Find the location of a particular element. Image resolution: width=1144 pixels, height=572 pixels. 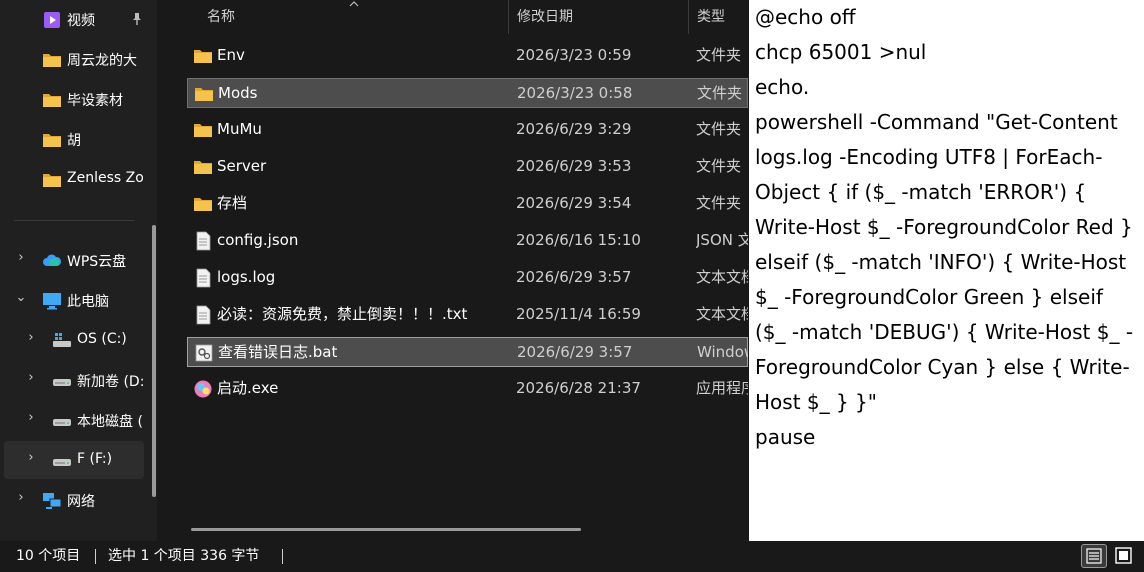

column-header-date: 修改日期 is located at coordinates (545, 17).